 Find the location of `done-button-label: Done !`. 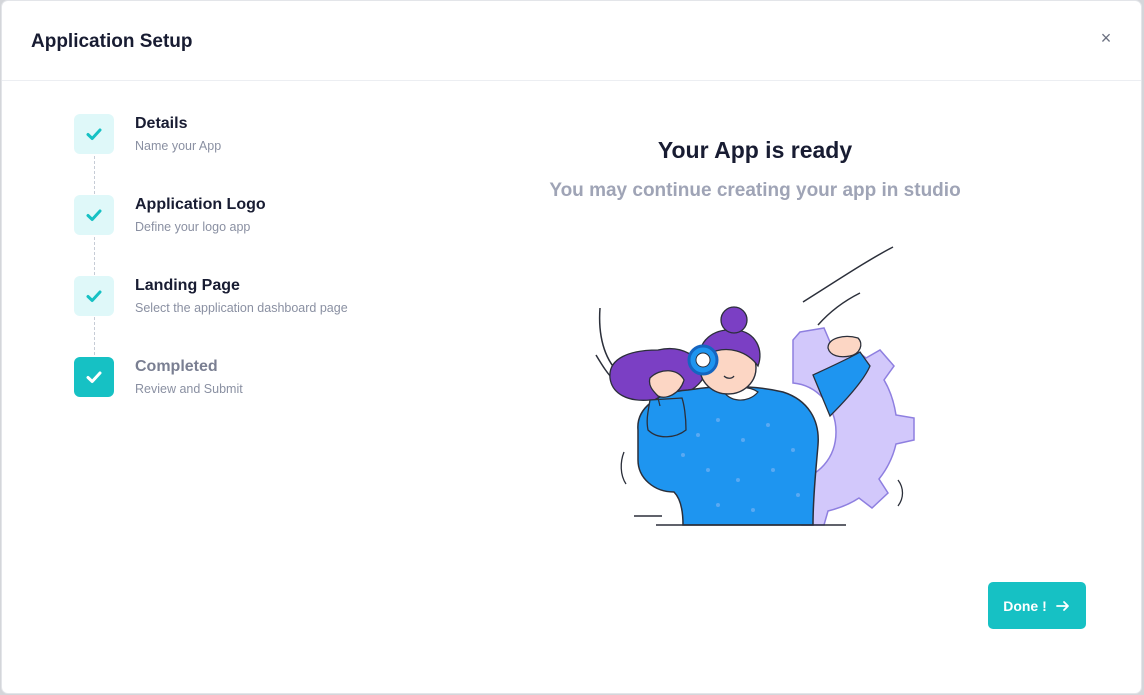

done-button-label: Done ! is located at coordinates (1025, 605).